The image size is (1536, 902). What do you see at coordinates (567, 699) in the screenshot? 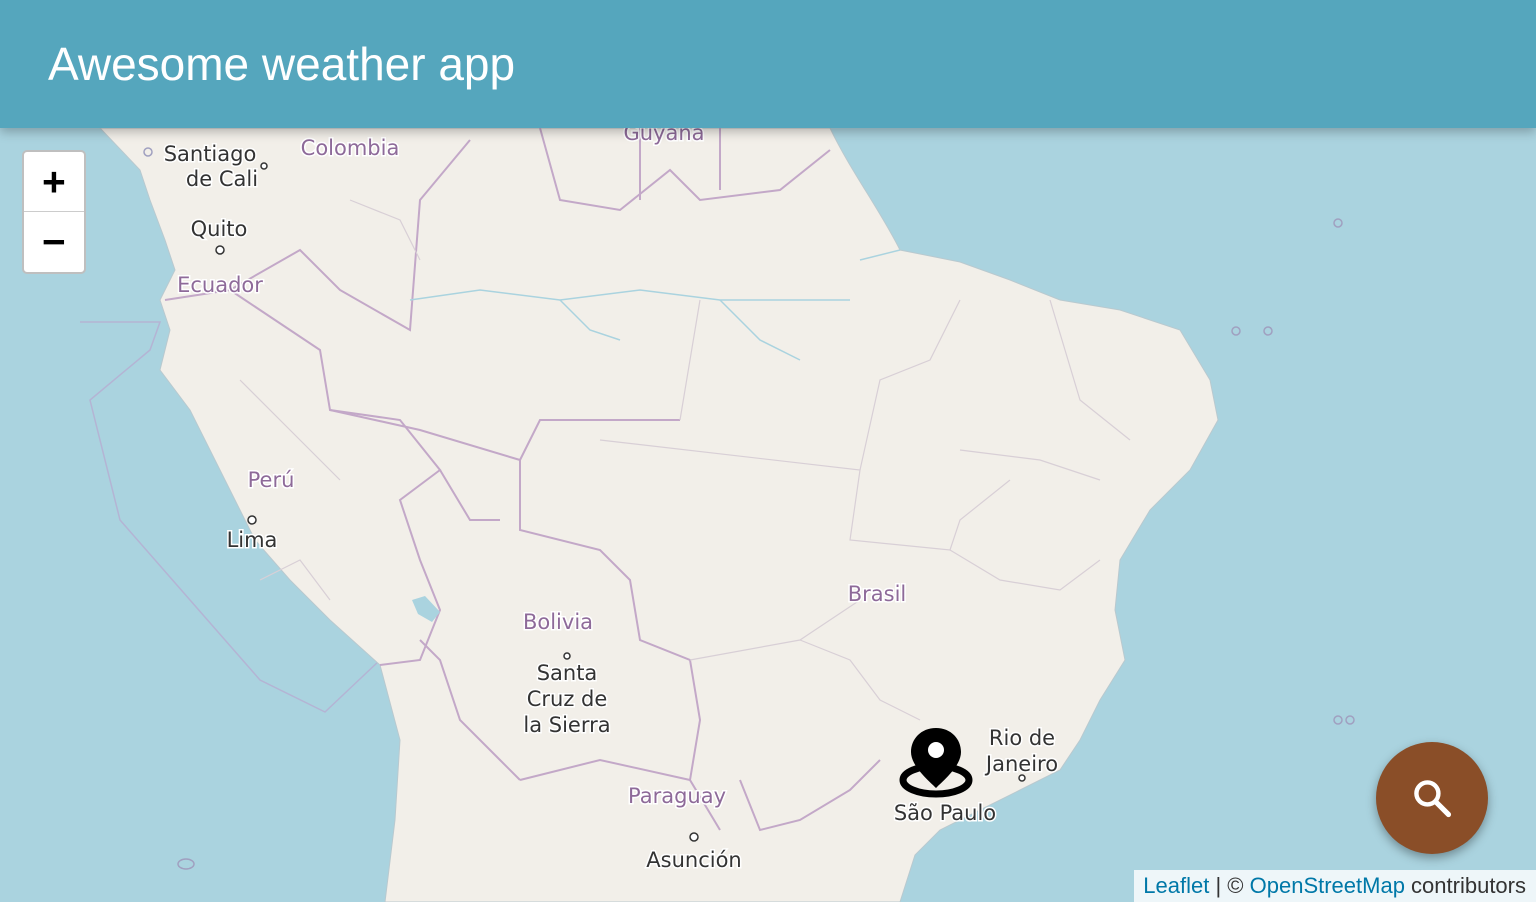
I see `label-santa-cruz-line2: Cruz de` at bounding box center [567, 699].